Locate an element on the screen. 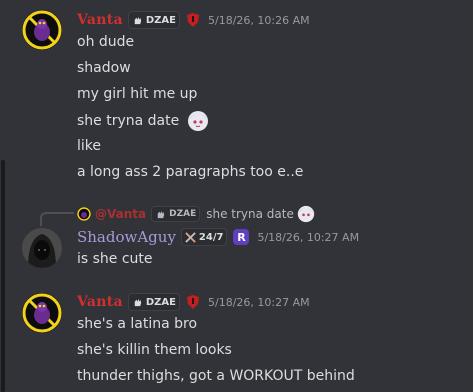  crossed-swords-icon is located at coordinates (190, 237).